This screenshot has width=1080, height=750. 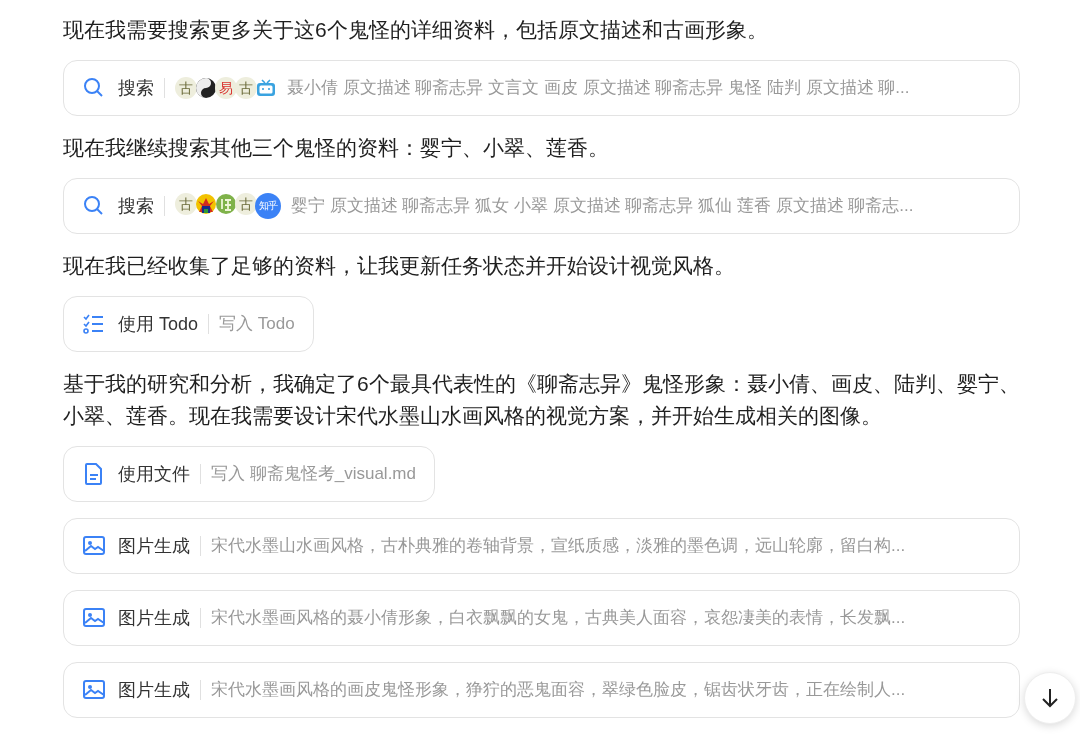 What do you see at coordinates (336, 148) in the screenshot?
I see `message-text: 现在我继续搜索其他三个鬼怪的资料：婴宁、小翠、莲香。` at bounding box center [336, 148].